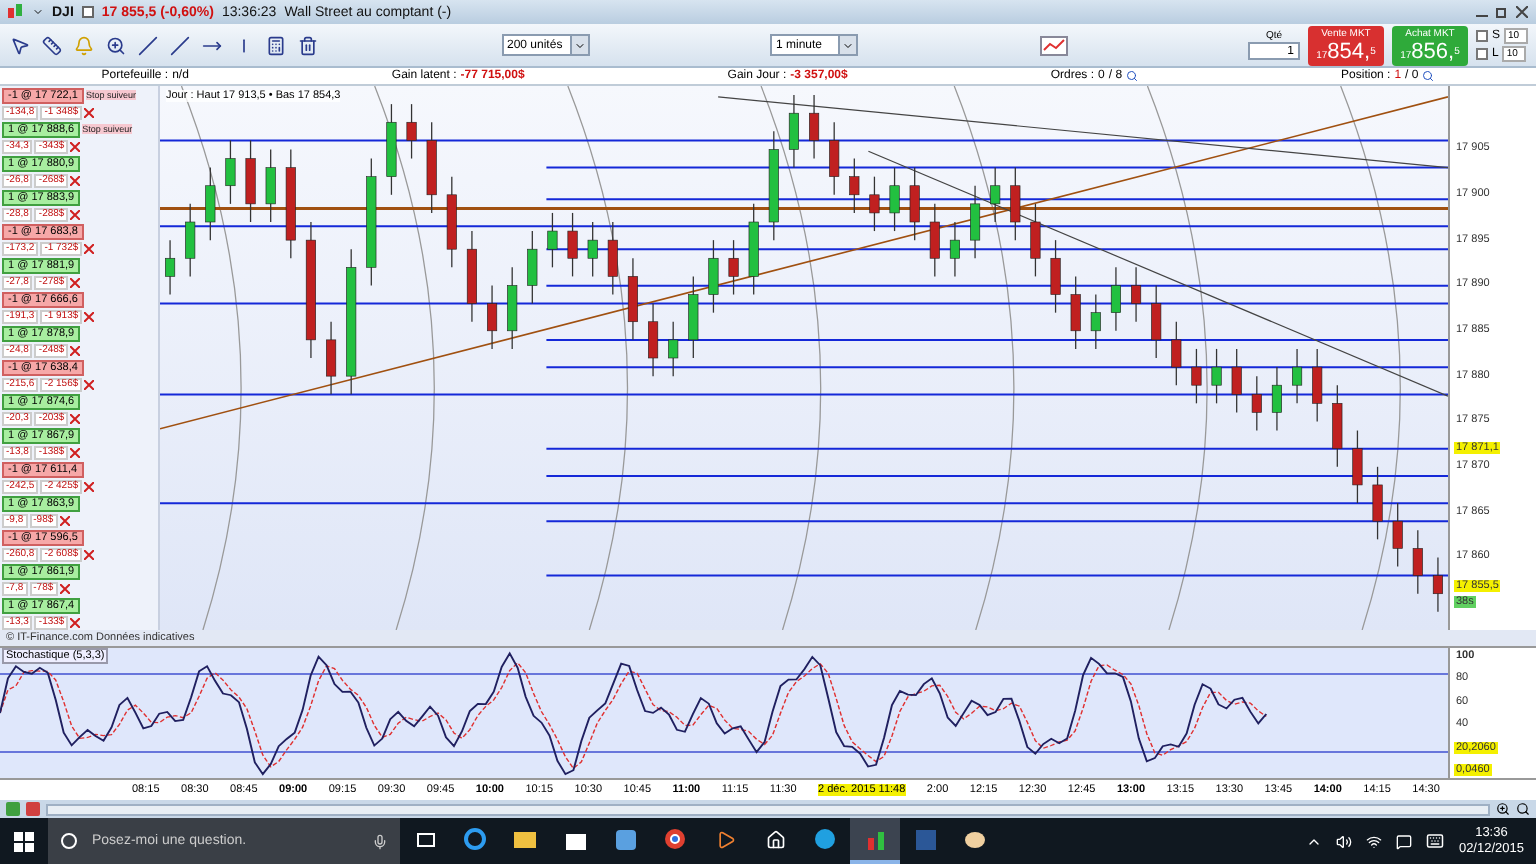  I want to click on windows-logo-icon, so click(24, 841).